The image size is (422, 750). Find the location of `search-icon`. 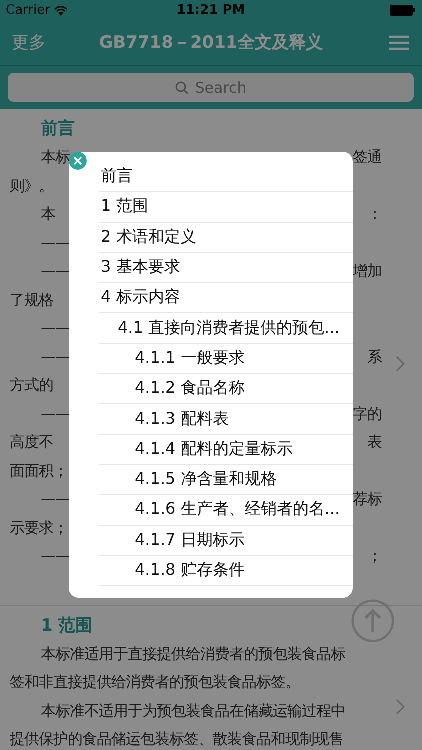

search-icon is located at coordinates (182, 87).